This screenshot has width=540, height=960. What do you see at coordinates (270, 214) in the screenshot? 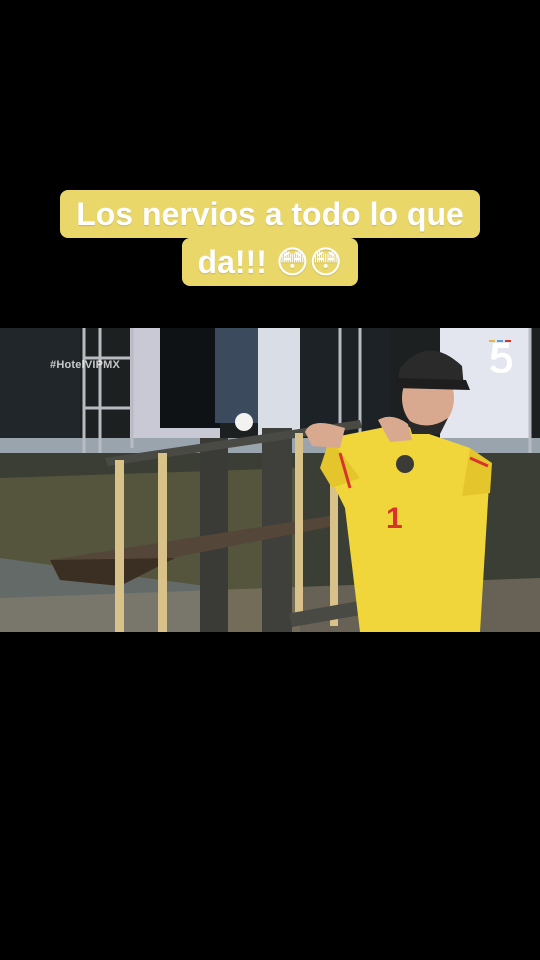
I see `caption-line-1: Los nervios a todo lo que` at bounding box center [270, 214].